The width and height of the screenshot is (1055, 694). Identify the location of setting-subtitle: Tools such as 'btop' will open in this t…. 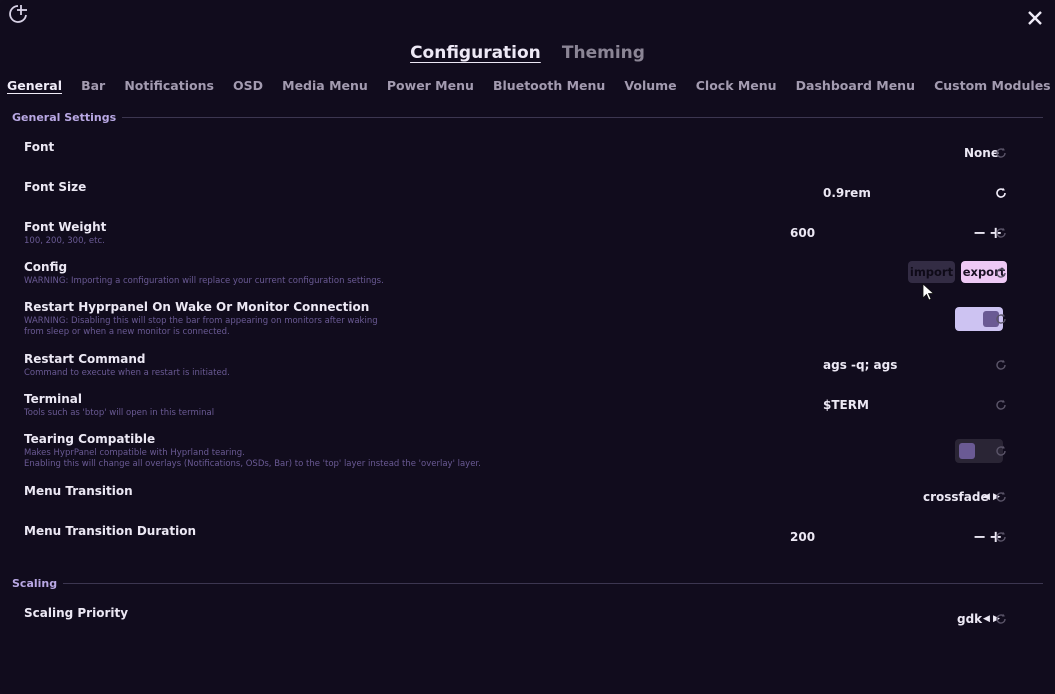
(119, 413).